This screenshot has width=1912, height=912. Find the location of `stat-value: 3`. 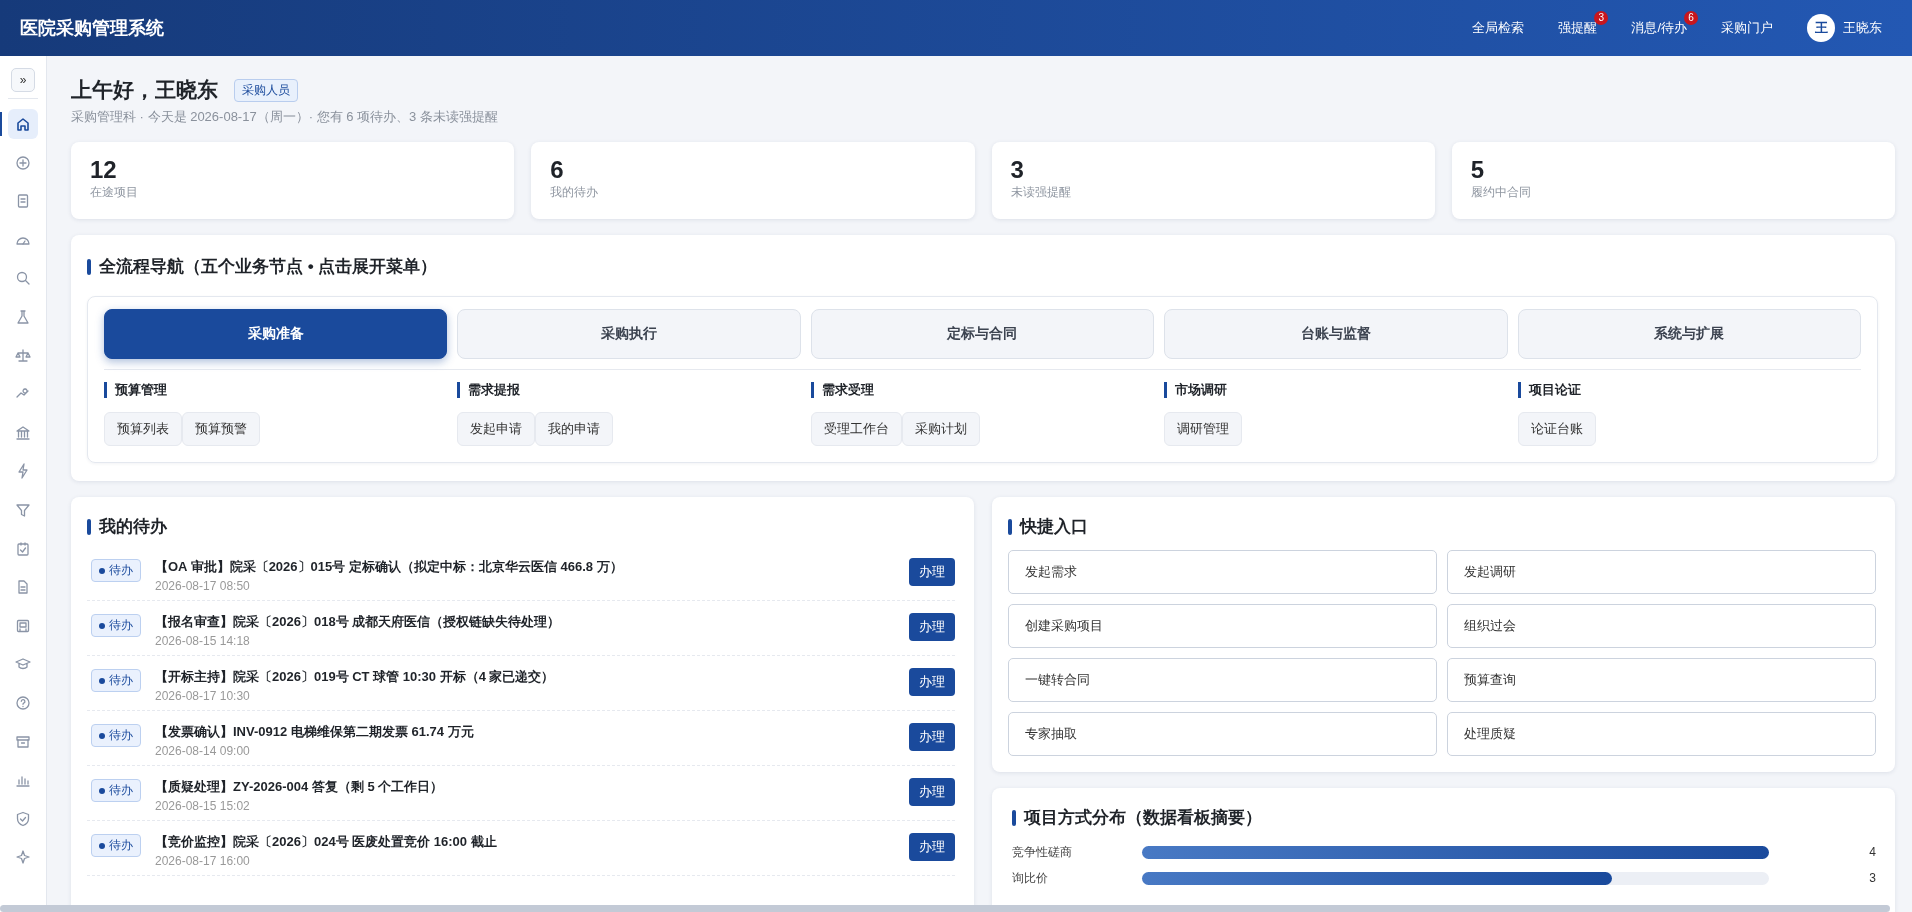

stat-value: 3 is located at coordinates (1017, 170).